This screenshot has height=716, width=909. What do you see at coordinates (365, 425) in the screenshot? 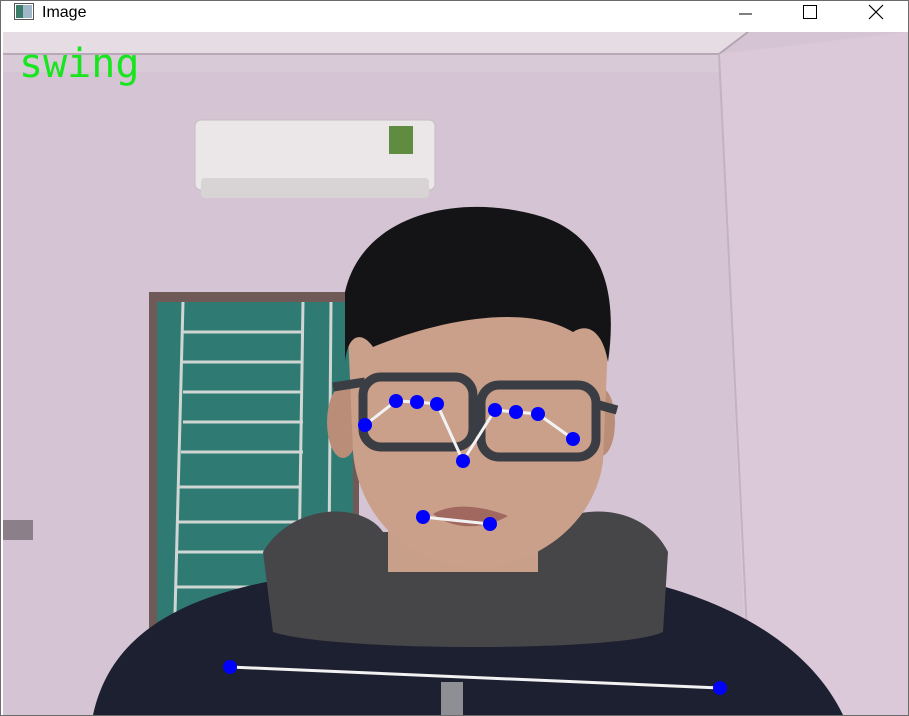
I see `keypoint-right-ear` at bounding box center [365, 425].